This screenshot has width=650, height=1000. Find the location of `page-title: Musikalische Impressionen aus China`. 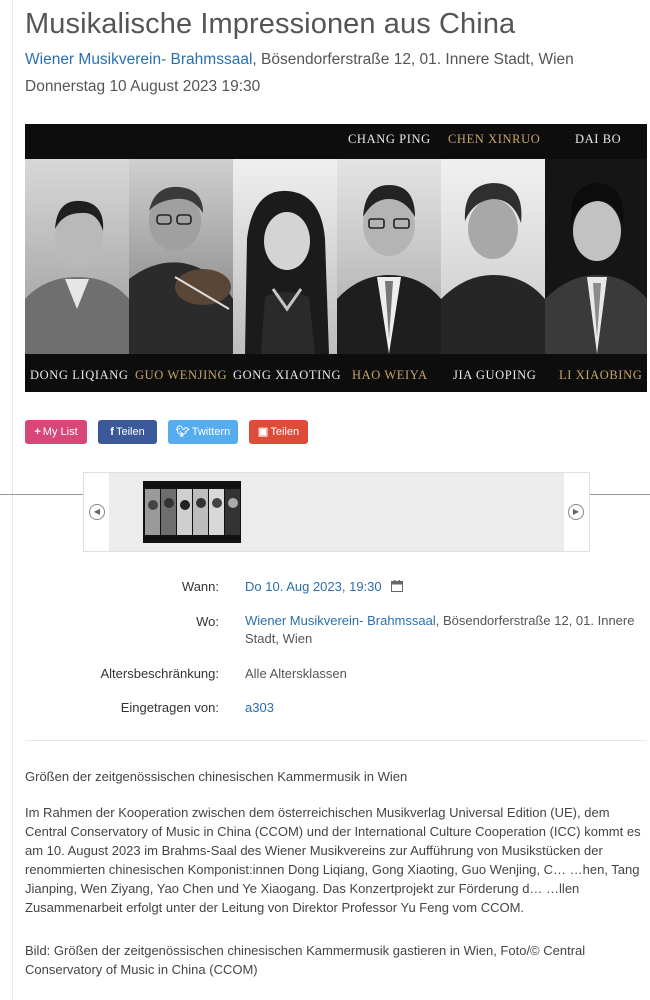

page-title: Musikalische Impressionen aus China is located at coordinates (270, 24).